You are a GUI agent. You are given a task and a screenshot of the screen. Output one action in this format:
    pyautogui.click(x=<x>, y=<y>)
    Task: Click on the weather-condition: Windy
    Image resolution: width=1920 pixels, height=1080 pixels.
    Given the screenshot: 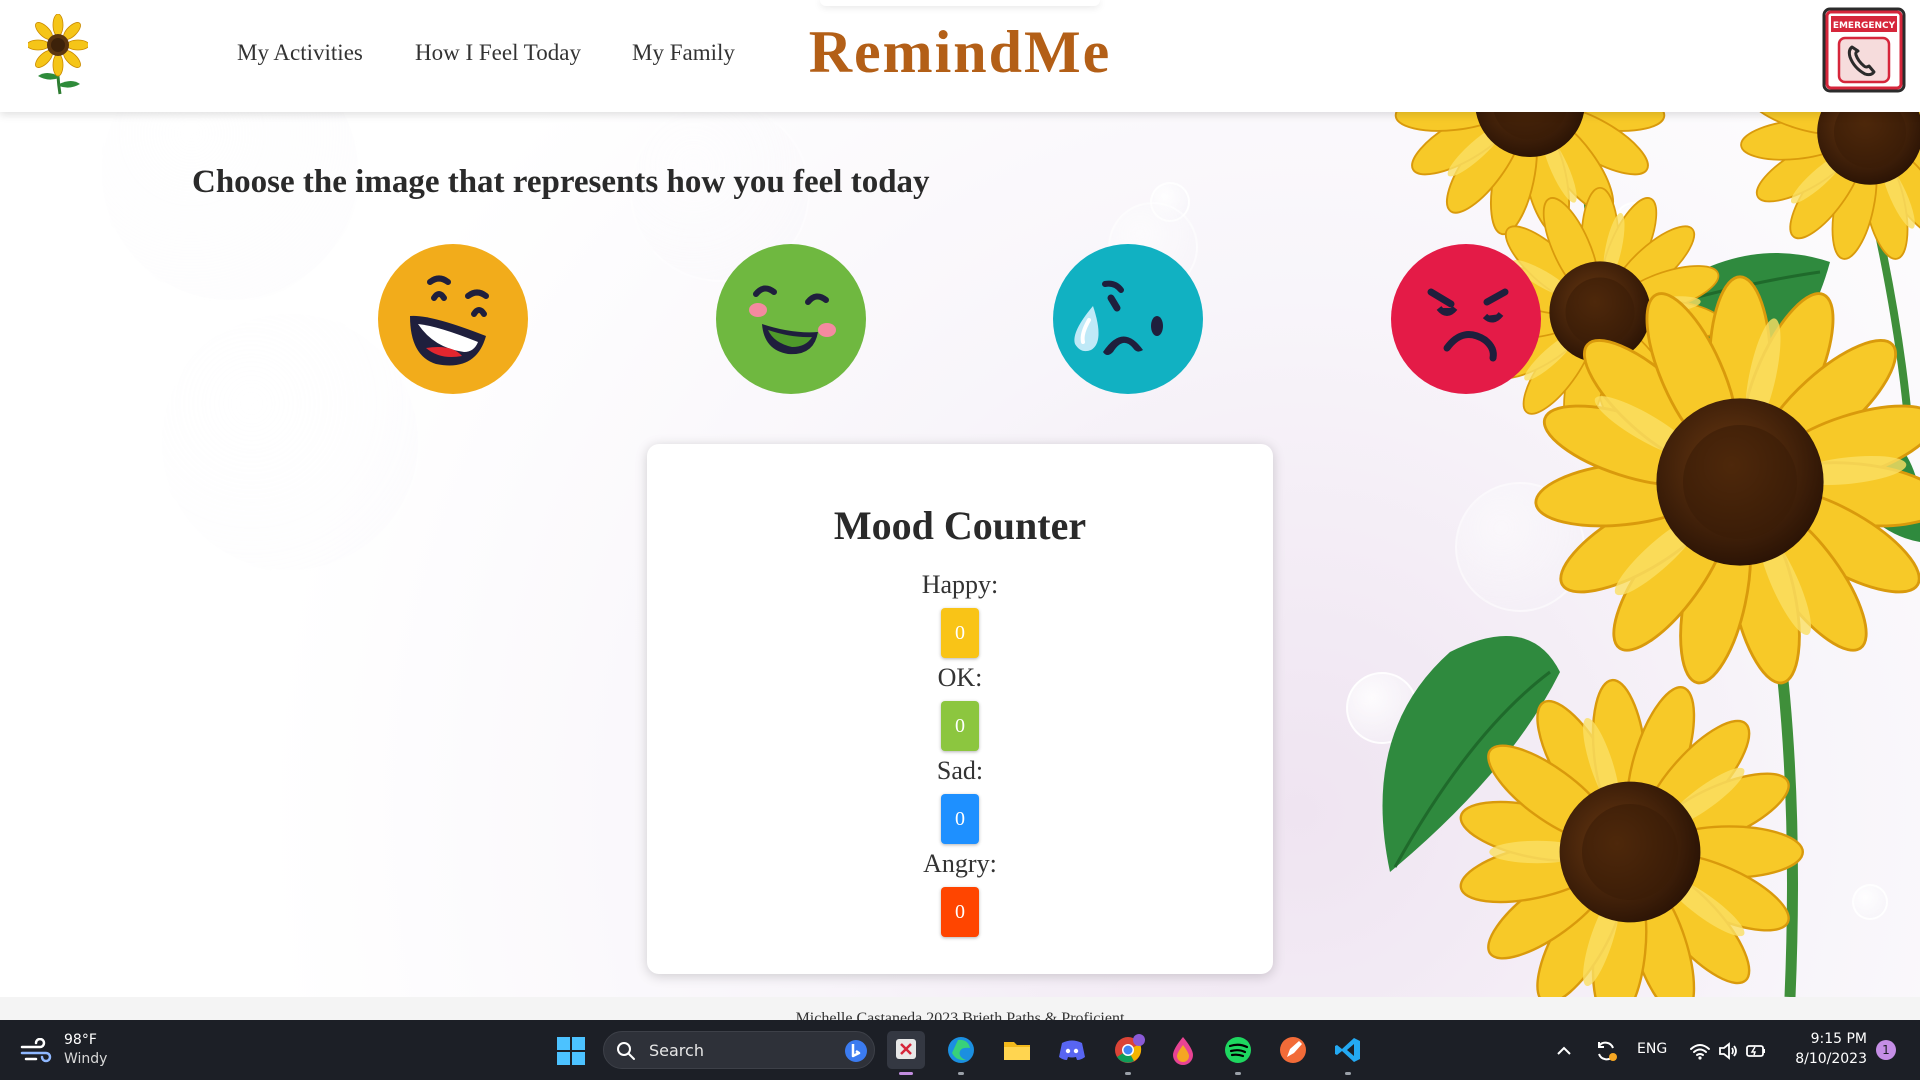 What is the action you would take?
    pyautogui.click(x=85, y=1059)
    